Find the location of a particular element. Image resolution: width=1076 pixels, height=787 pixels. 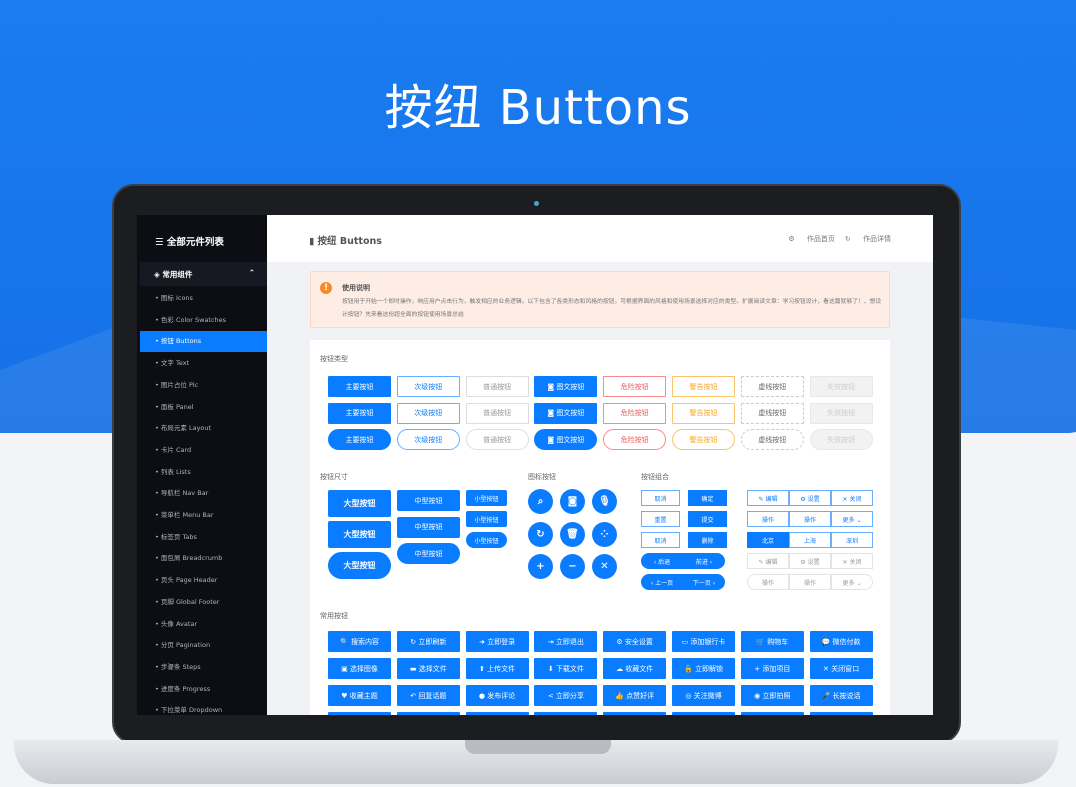

common-button: ▬ 选择文件 is located at coordinates (428, 668).